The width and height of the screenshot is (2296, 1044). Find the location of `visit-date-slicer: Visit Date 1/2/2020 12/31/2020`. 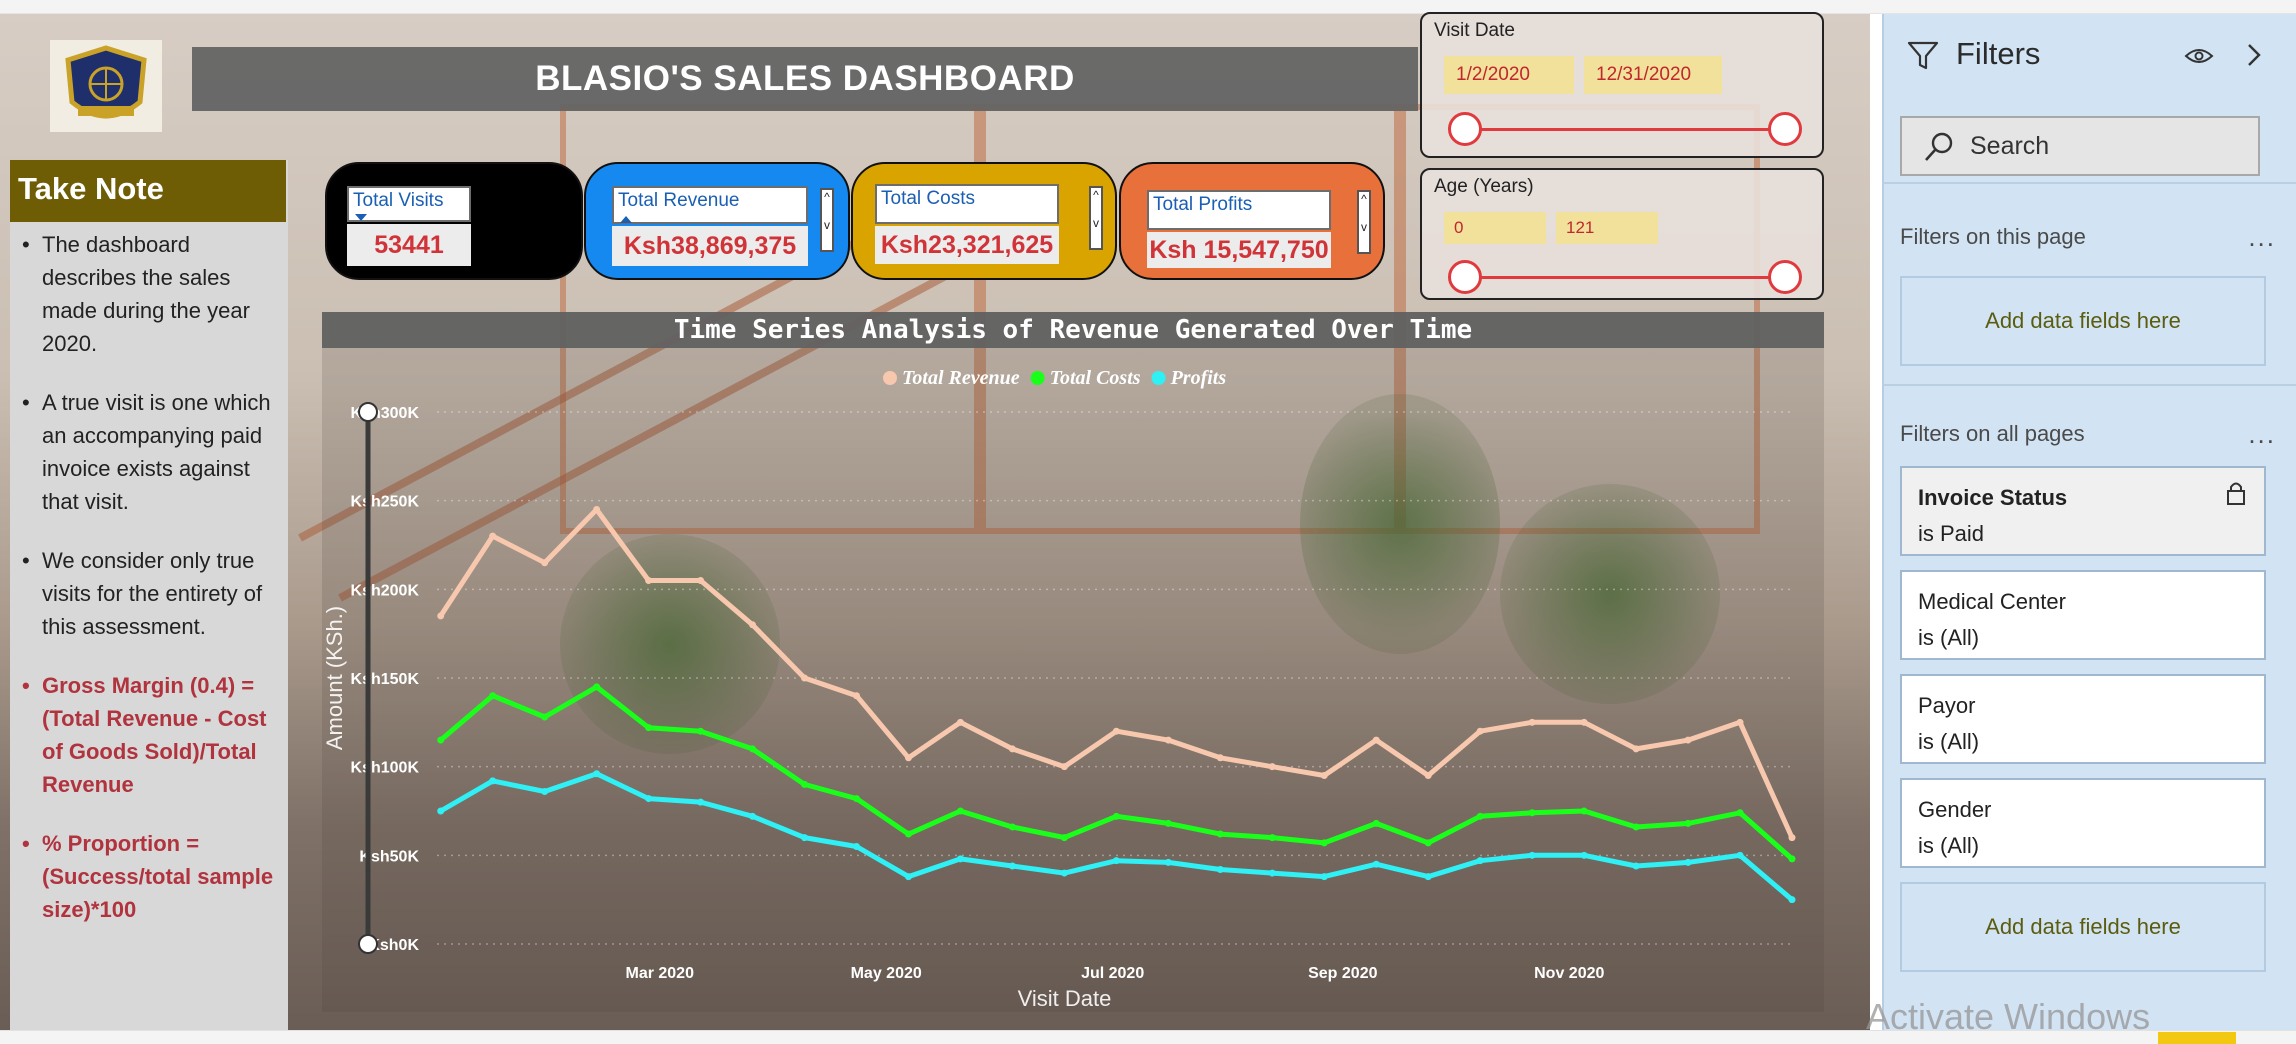

visit-date-slicer: Visit Date 1/2/2020 12/31/2020 is located at coordinates (1622, 85).